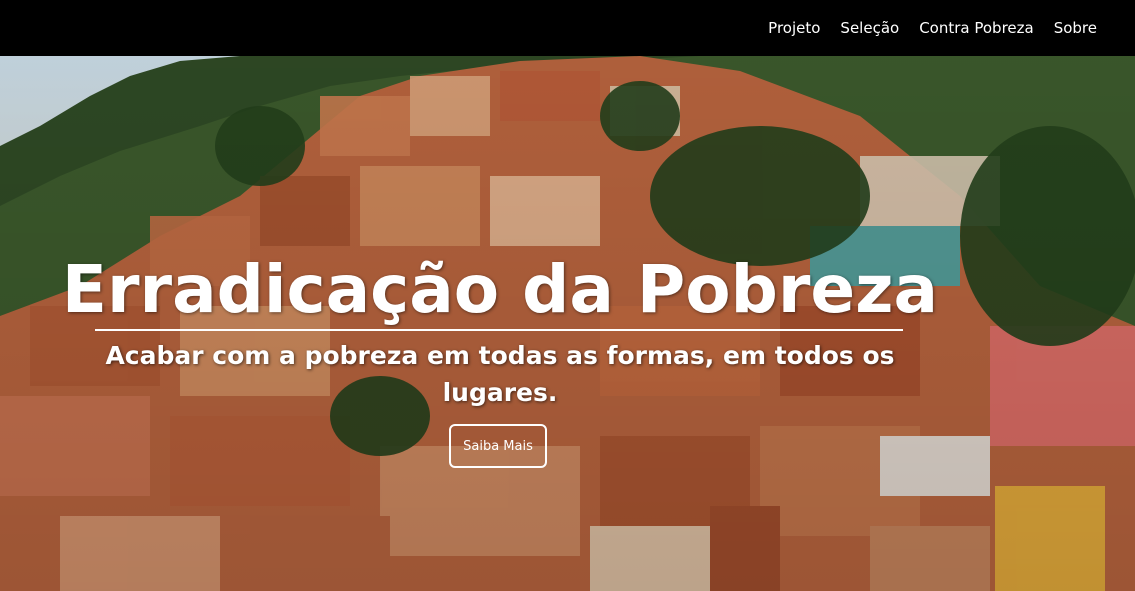 The width and height of the screenshot is (1135, 591). I want to click on hero-title: Erradicação da Pobreza, so click(500, 289).